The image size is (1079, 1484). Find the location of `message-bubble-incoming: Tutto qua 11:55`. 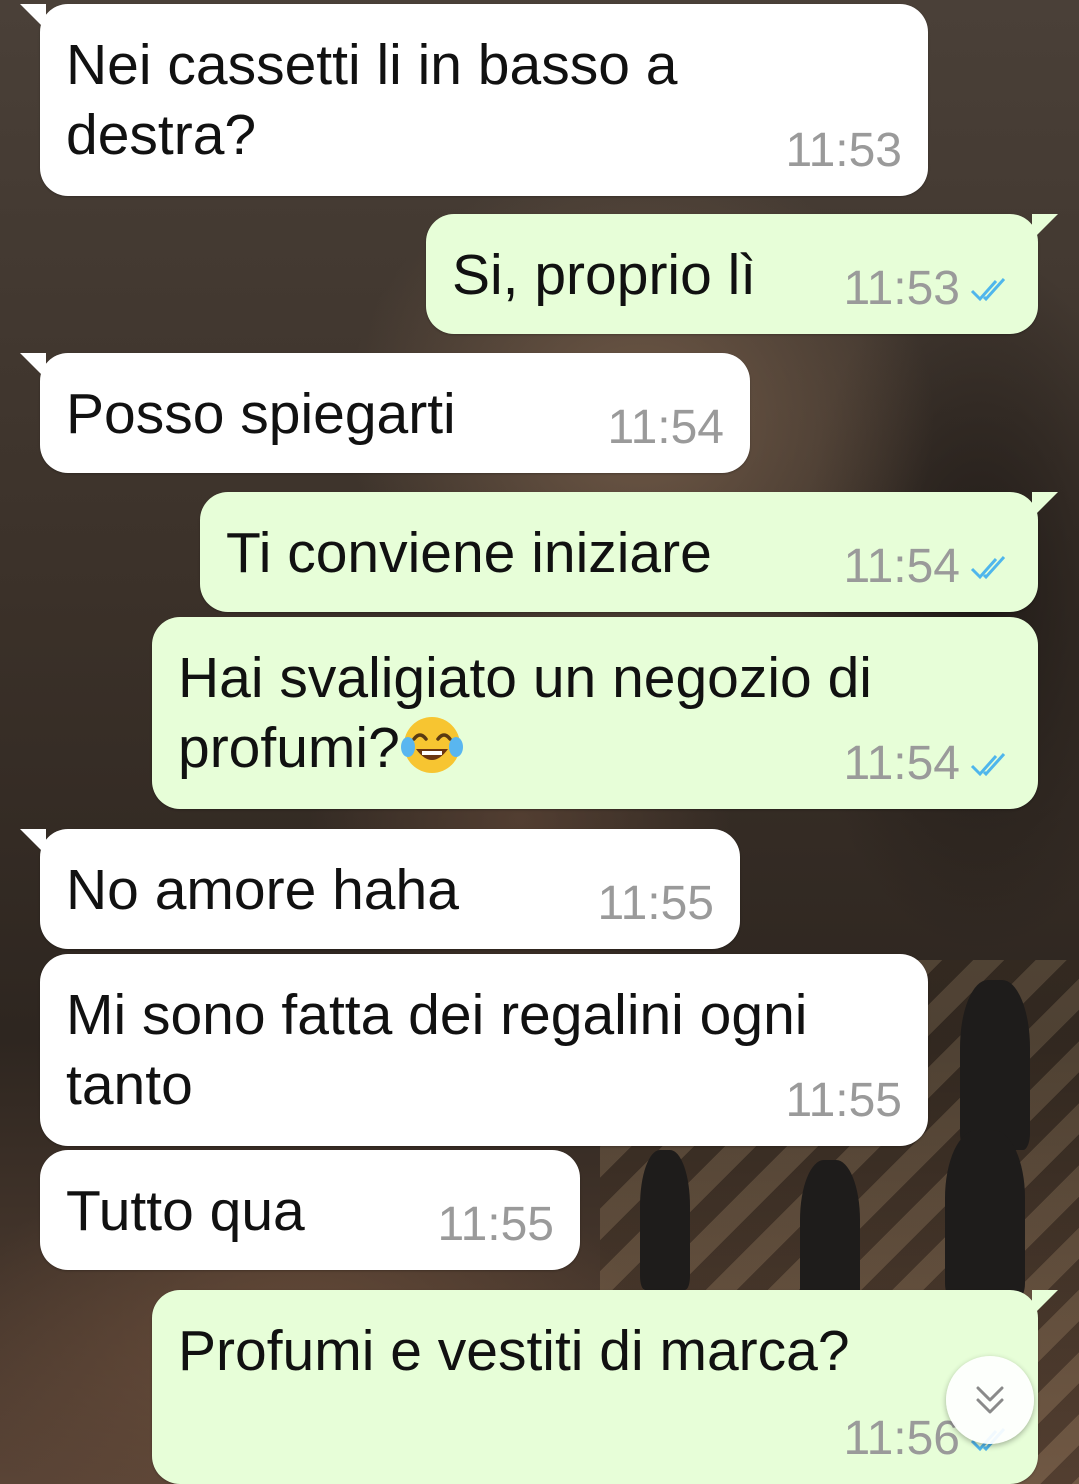

message-bubble-incoming: Tutto qua 11:55 is located at coordinates (310, 1210).